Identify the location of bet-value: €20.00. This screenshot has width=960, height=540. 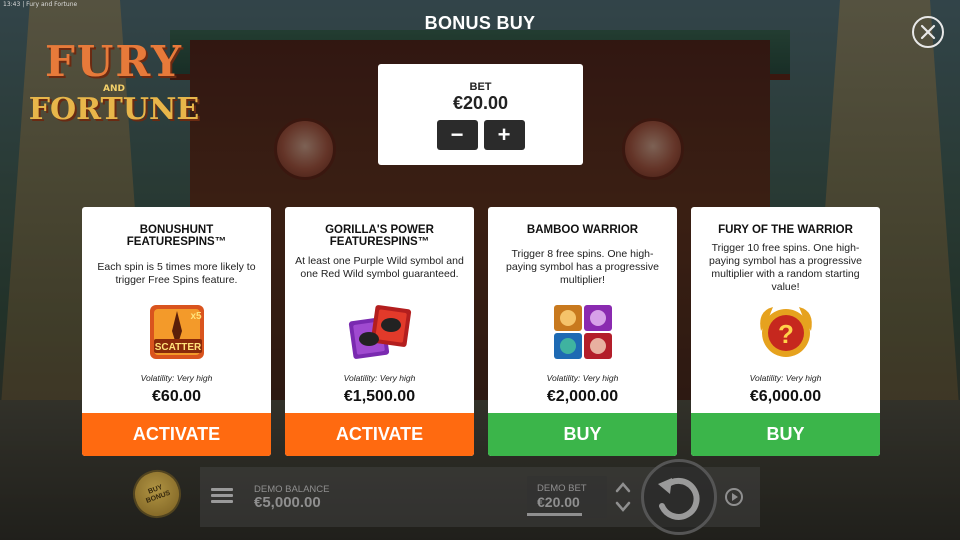
(480, 103).